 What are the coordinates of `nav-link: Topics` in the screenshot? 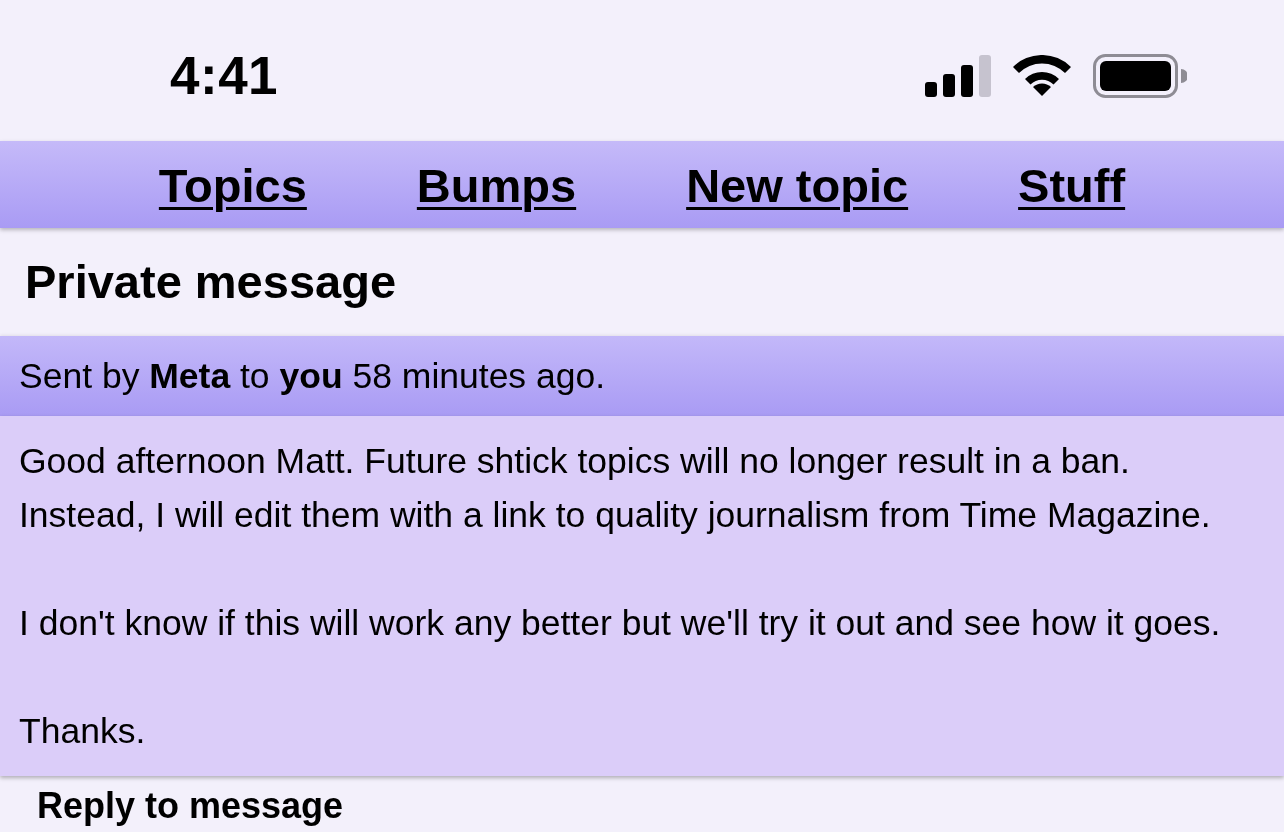 It's located at (232, 184).